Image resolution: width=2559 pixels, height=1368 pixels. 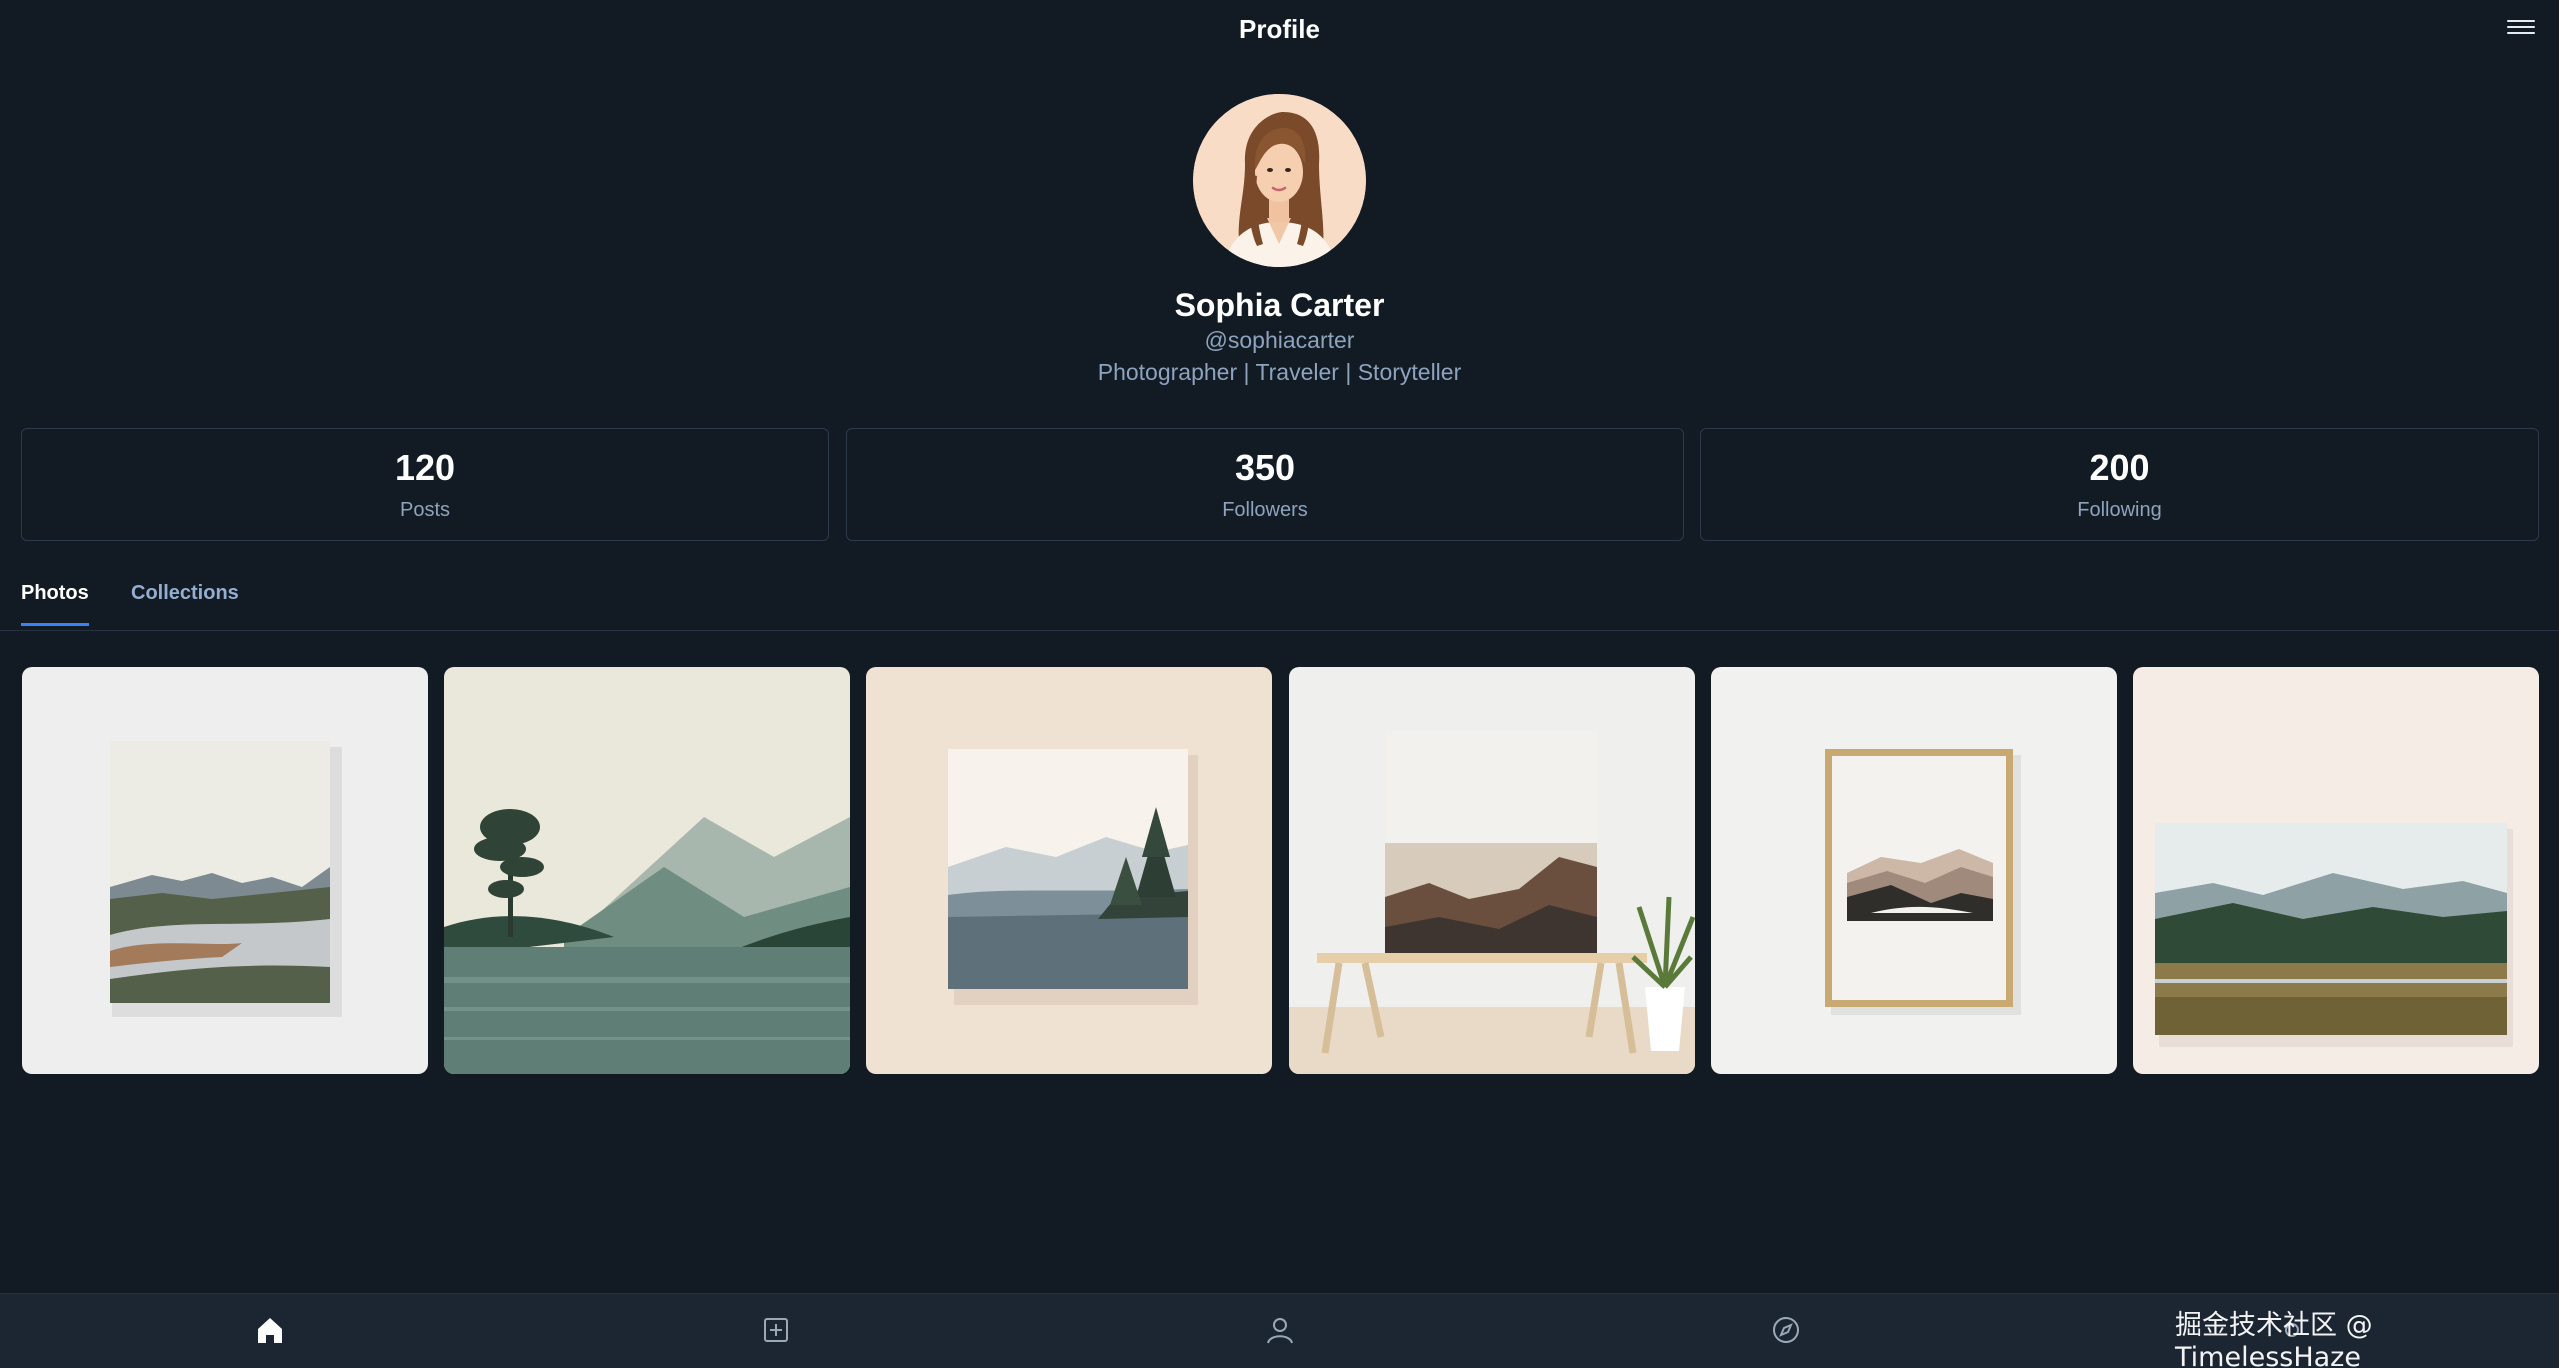 What do you see at coordinates (1279, 305) in the screenshot?
I see `profile-name: Sophia Carter` at bounding box center [1279, 305].